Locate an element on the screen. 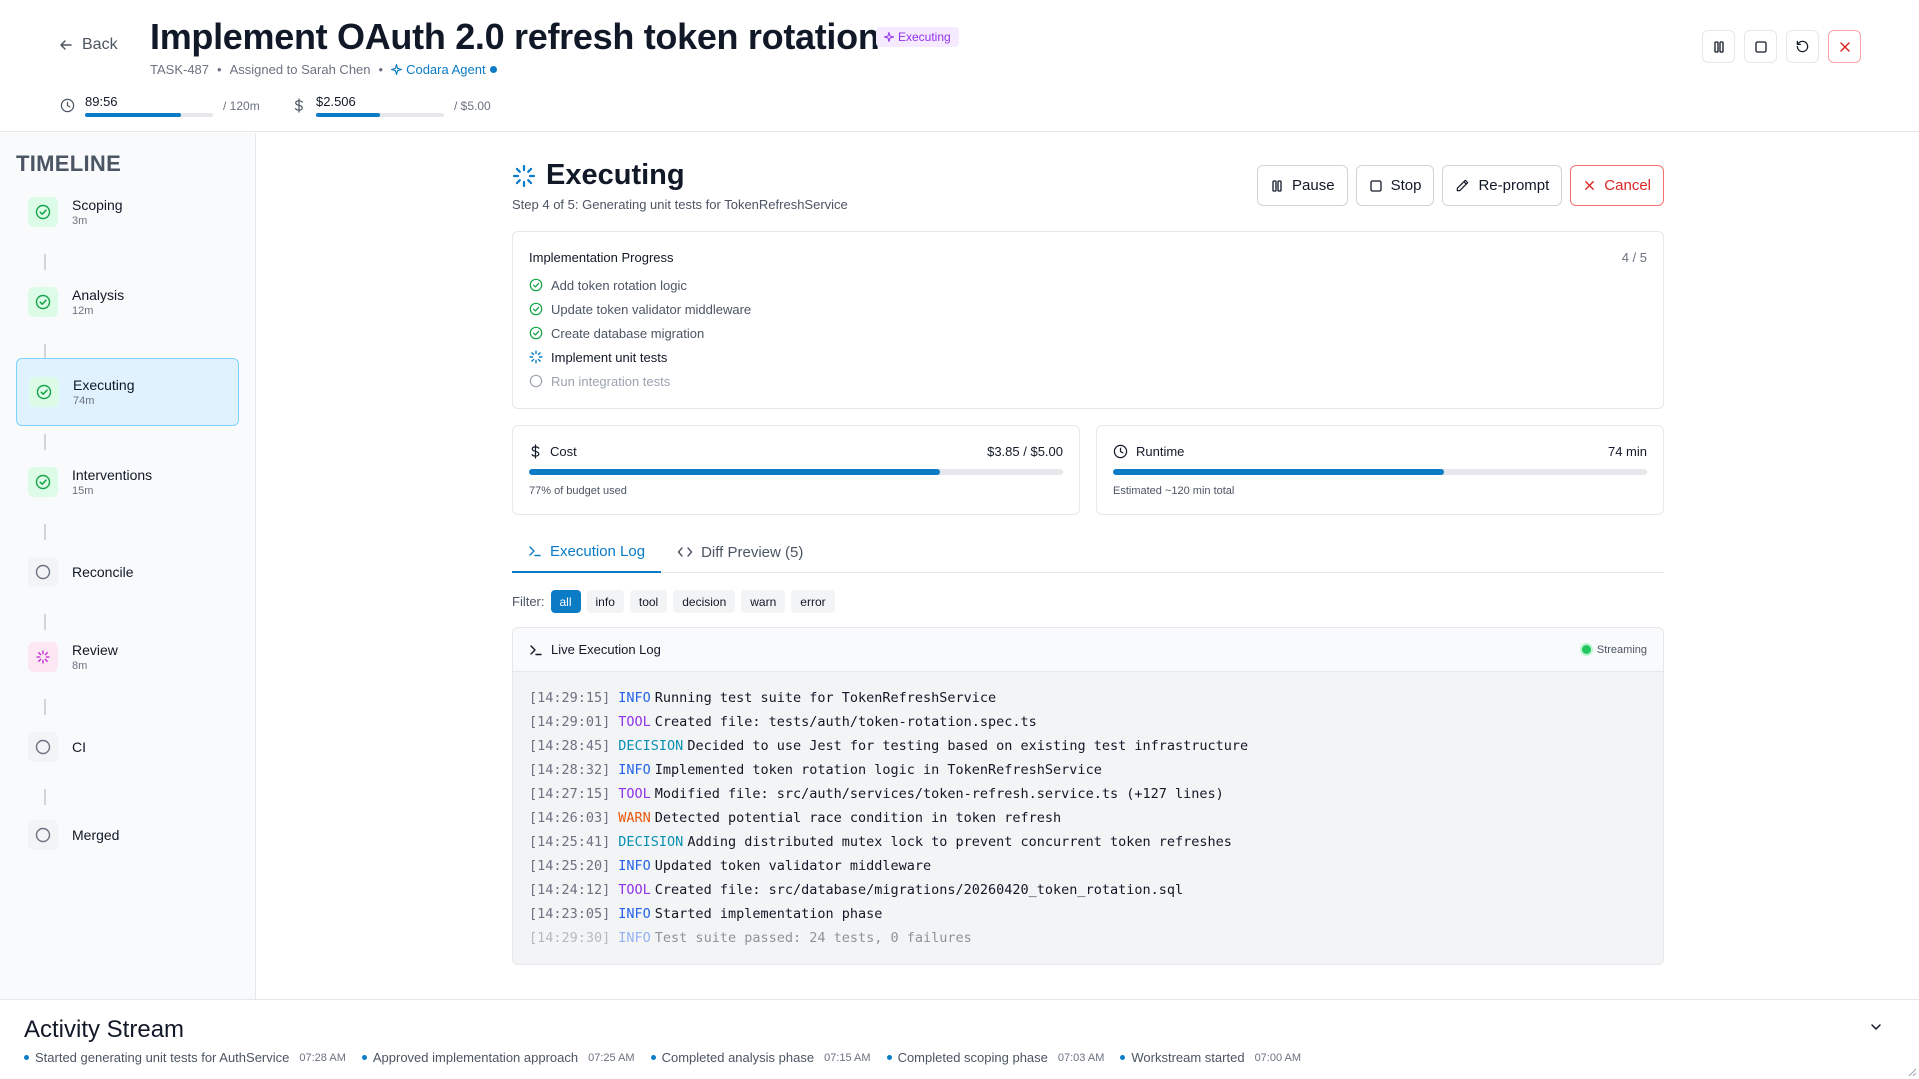 This screenshot has height=1079, width=1919. timeline-item-scoping: Scoping 3m is located at coordinates (127, 212).